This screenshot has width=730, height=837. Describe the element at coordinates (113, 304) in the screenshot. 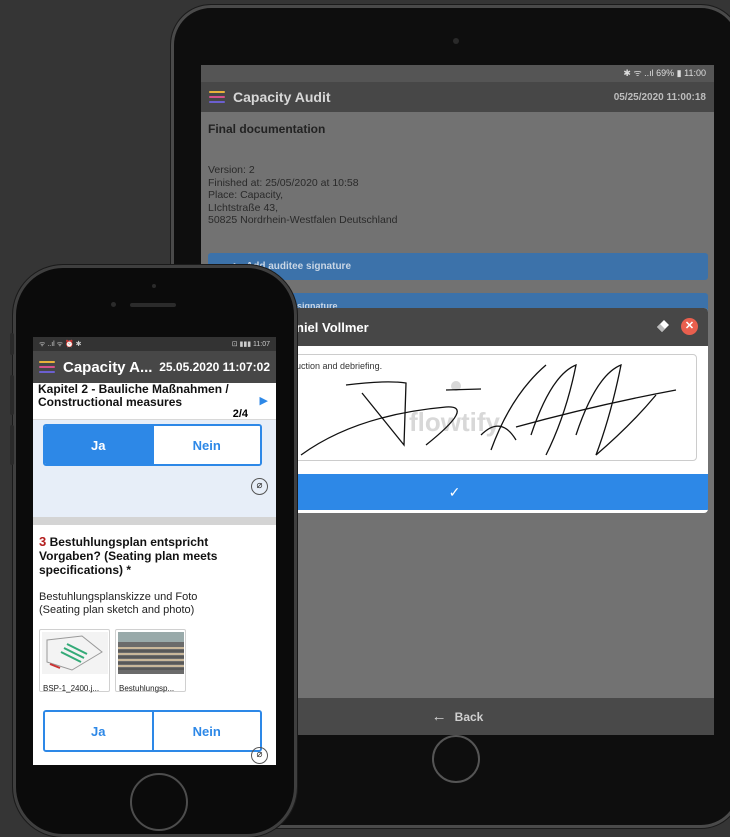

I see `phone-camera` at that location.